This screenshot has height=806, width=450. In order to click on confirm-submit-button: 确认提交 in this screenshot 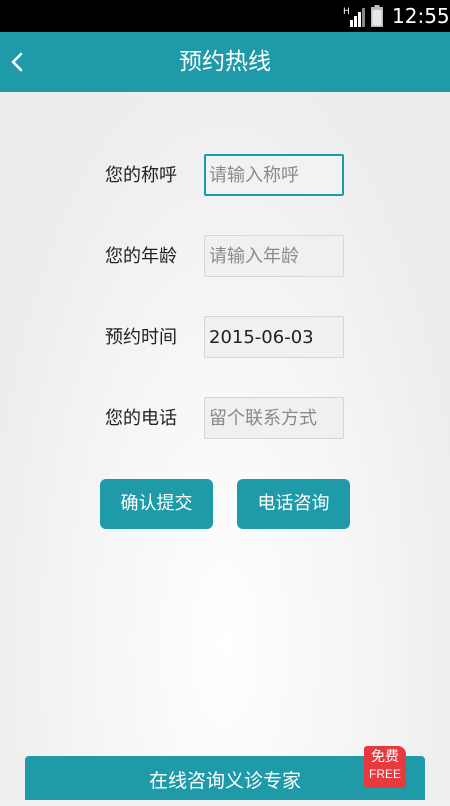, I will do `click(156, 504)`.